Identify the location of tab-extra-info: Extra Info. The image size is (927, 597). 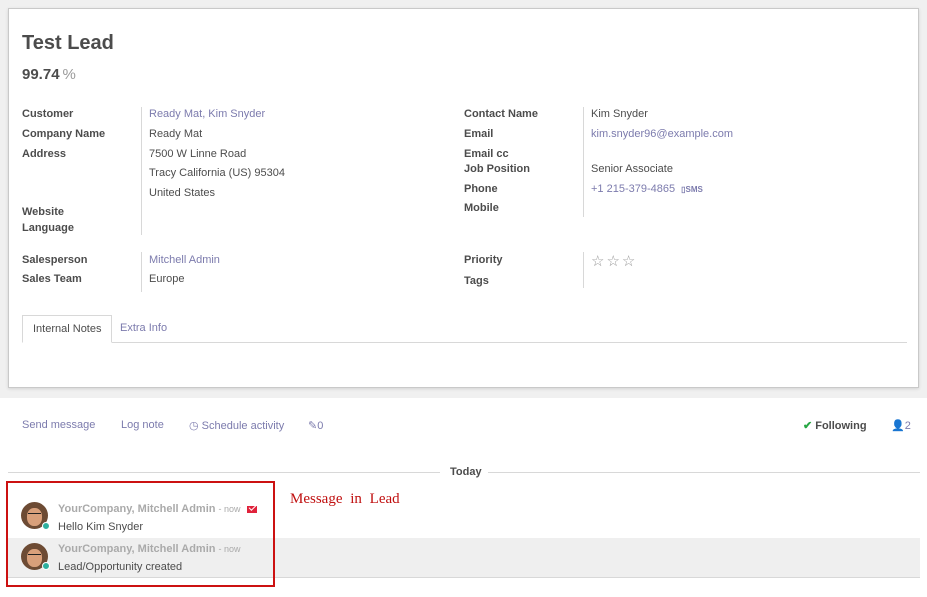
(143, 329).